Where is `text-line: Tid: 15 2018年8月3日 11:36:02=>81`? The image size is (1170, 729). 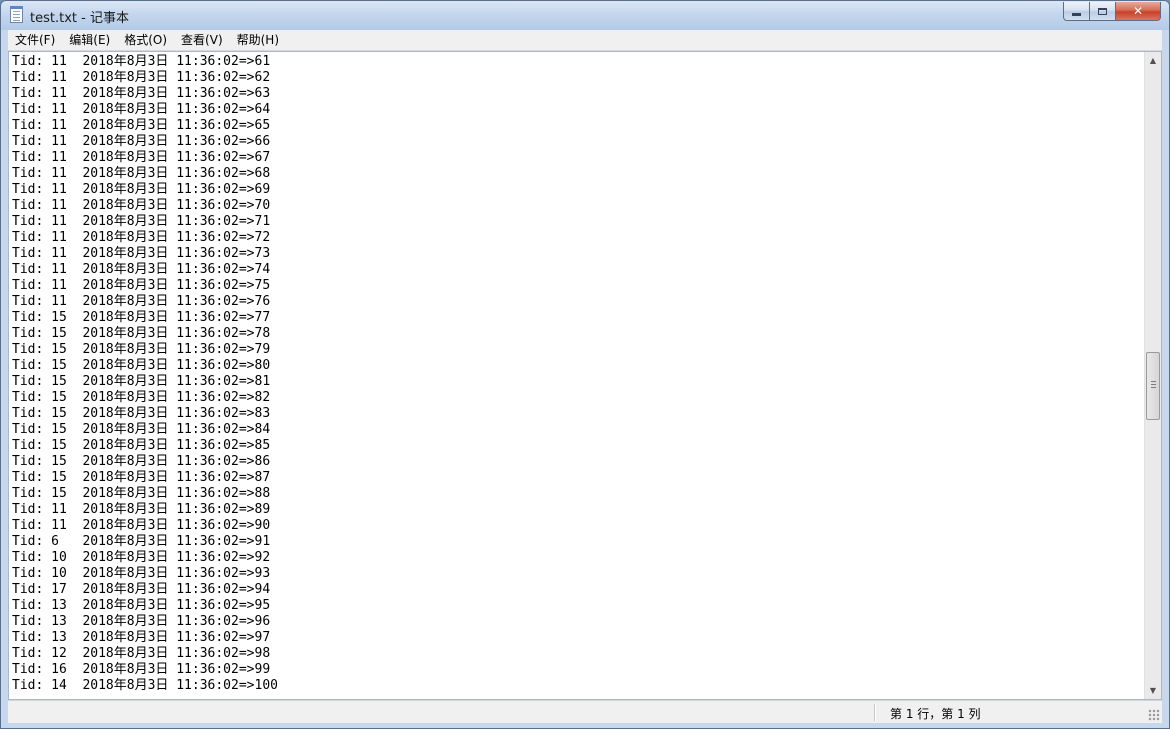
text-line: Tid: 15 2018年8月3日 11:36:02=>81 is located at coordinates (141, 381).